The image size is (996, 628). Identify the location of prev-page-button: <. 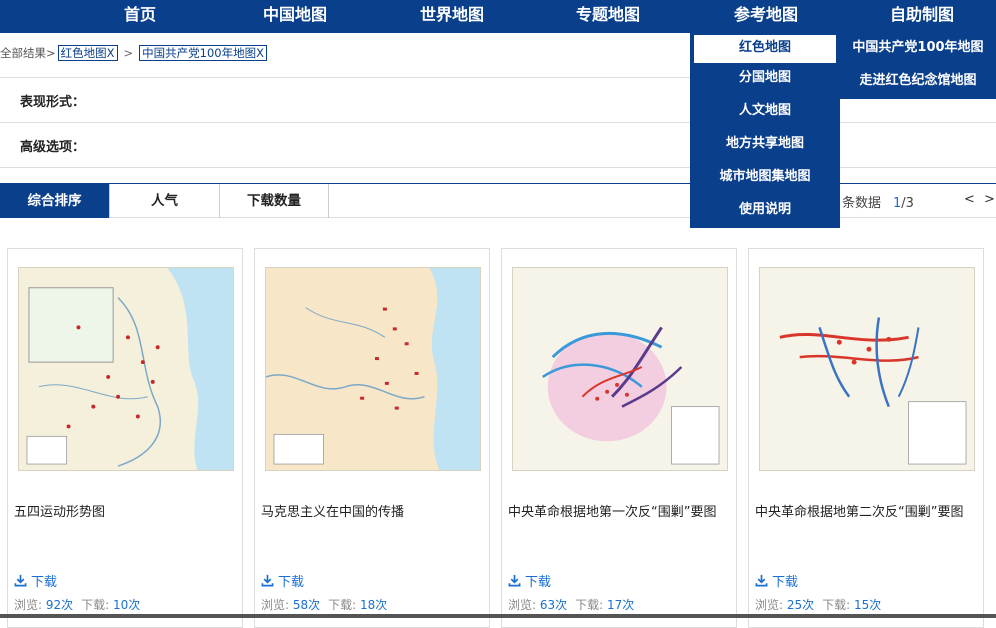
(969, 199).